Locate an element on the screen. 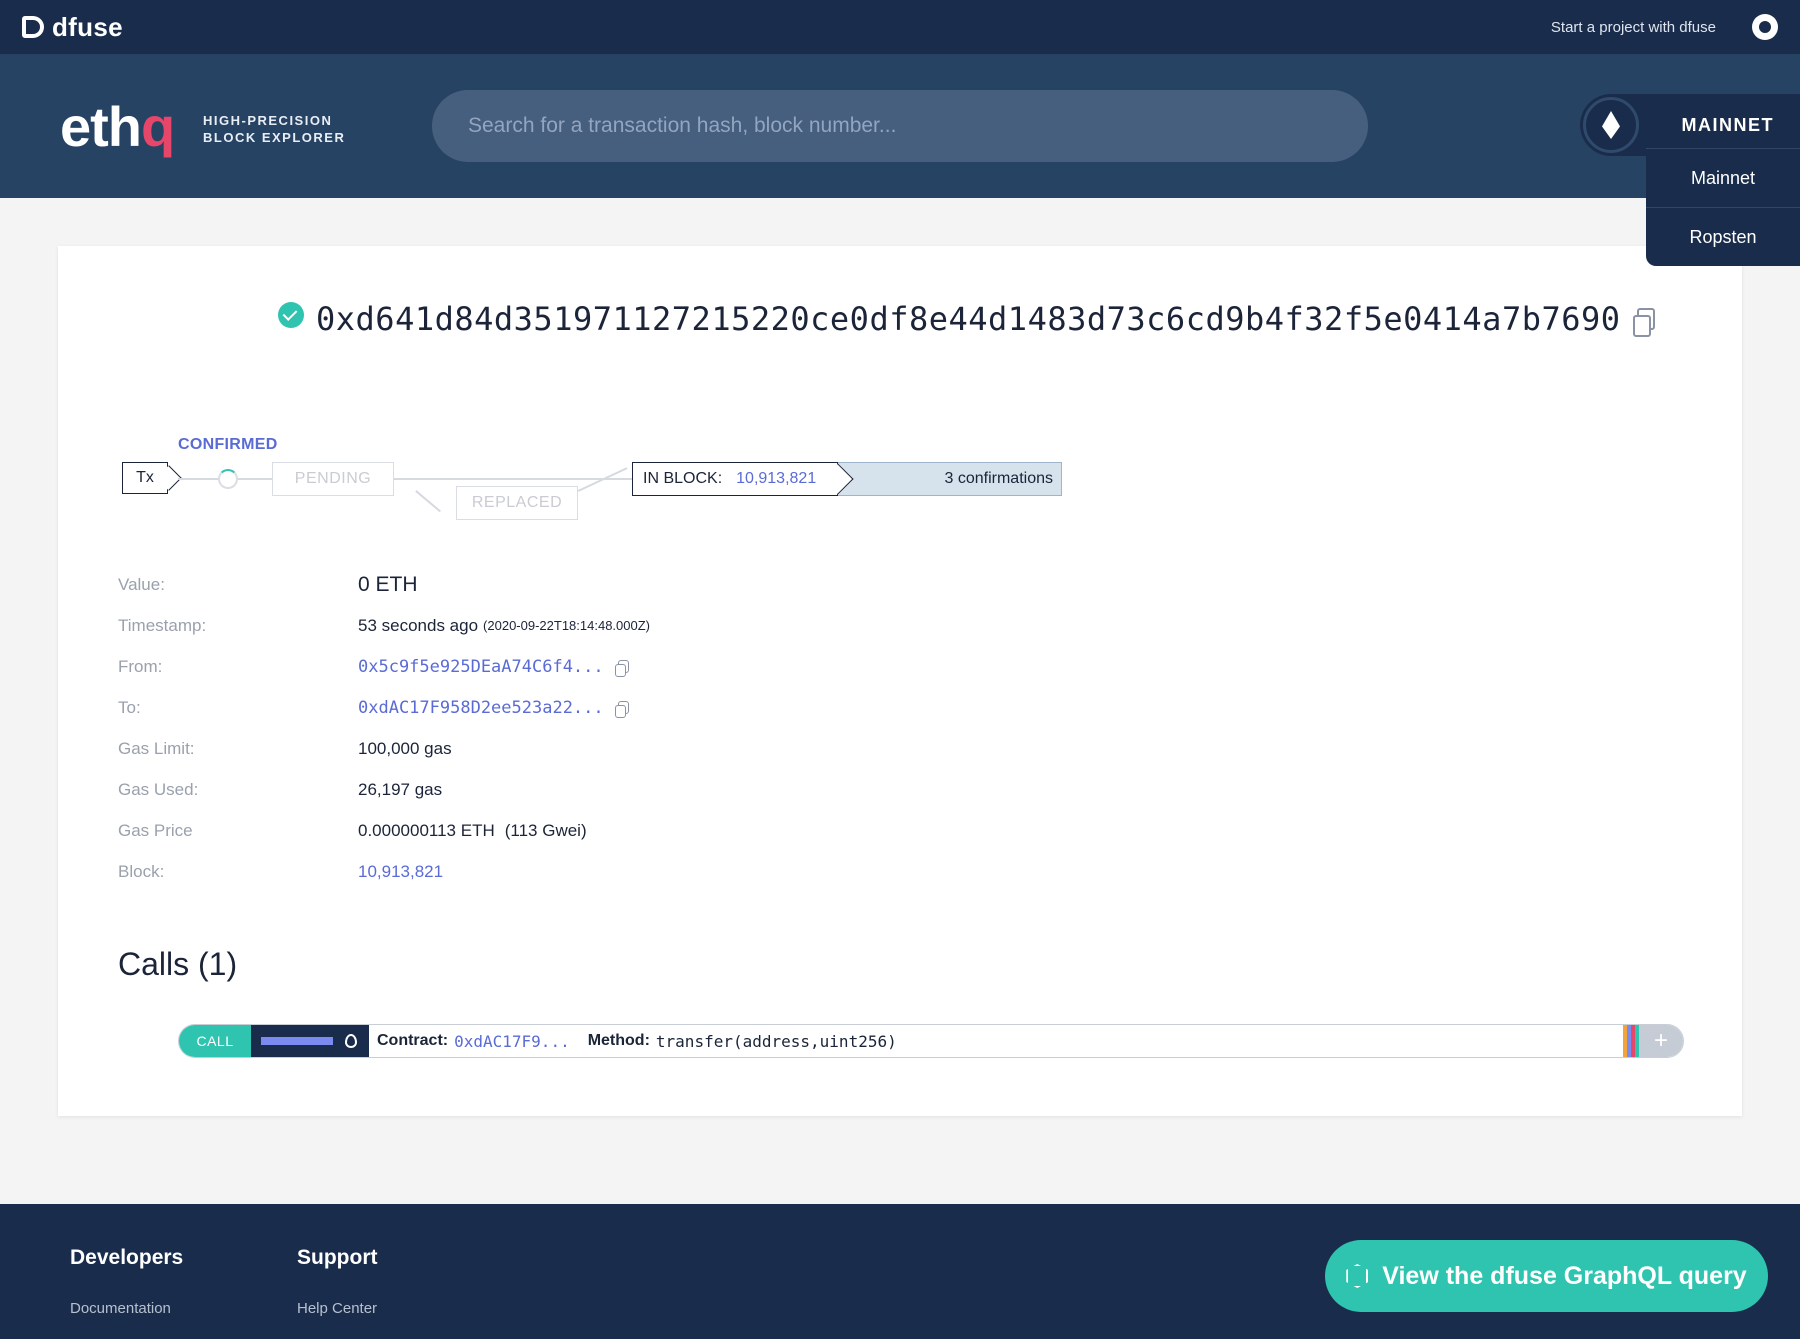  gas-limit-label: Gas Limit: is located at coordinates (156, 748).